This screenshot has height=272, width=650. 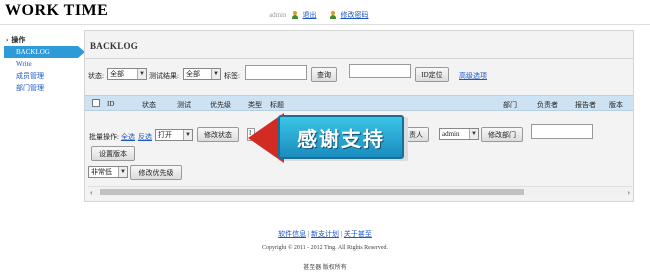 I want to click on scroll-right-icon: ›, so click(x=628, y=192).